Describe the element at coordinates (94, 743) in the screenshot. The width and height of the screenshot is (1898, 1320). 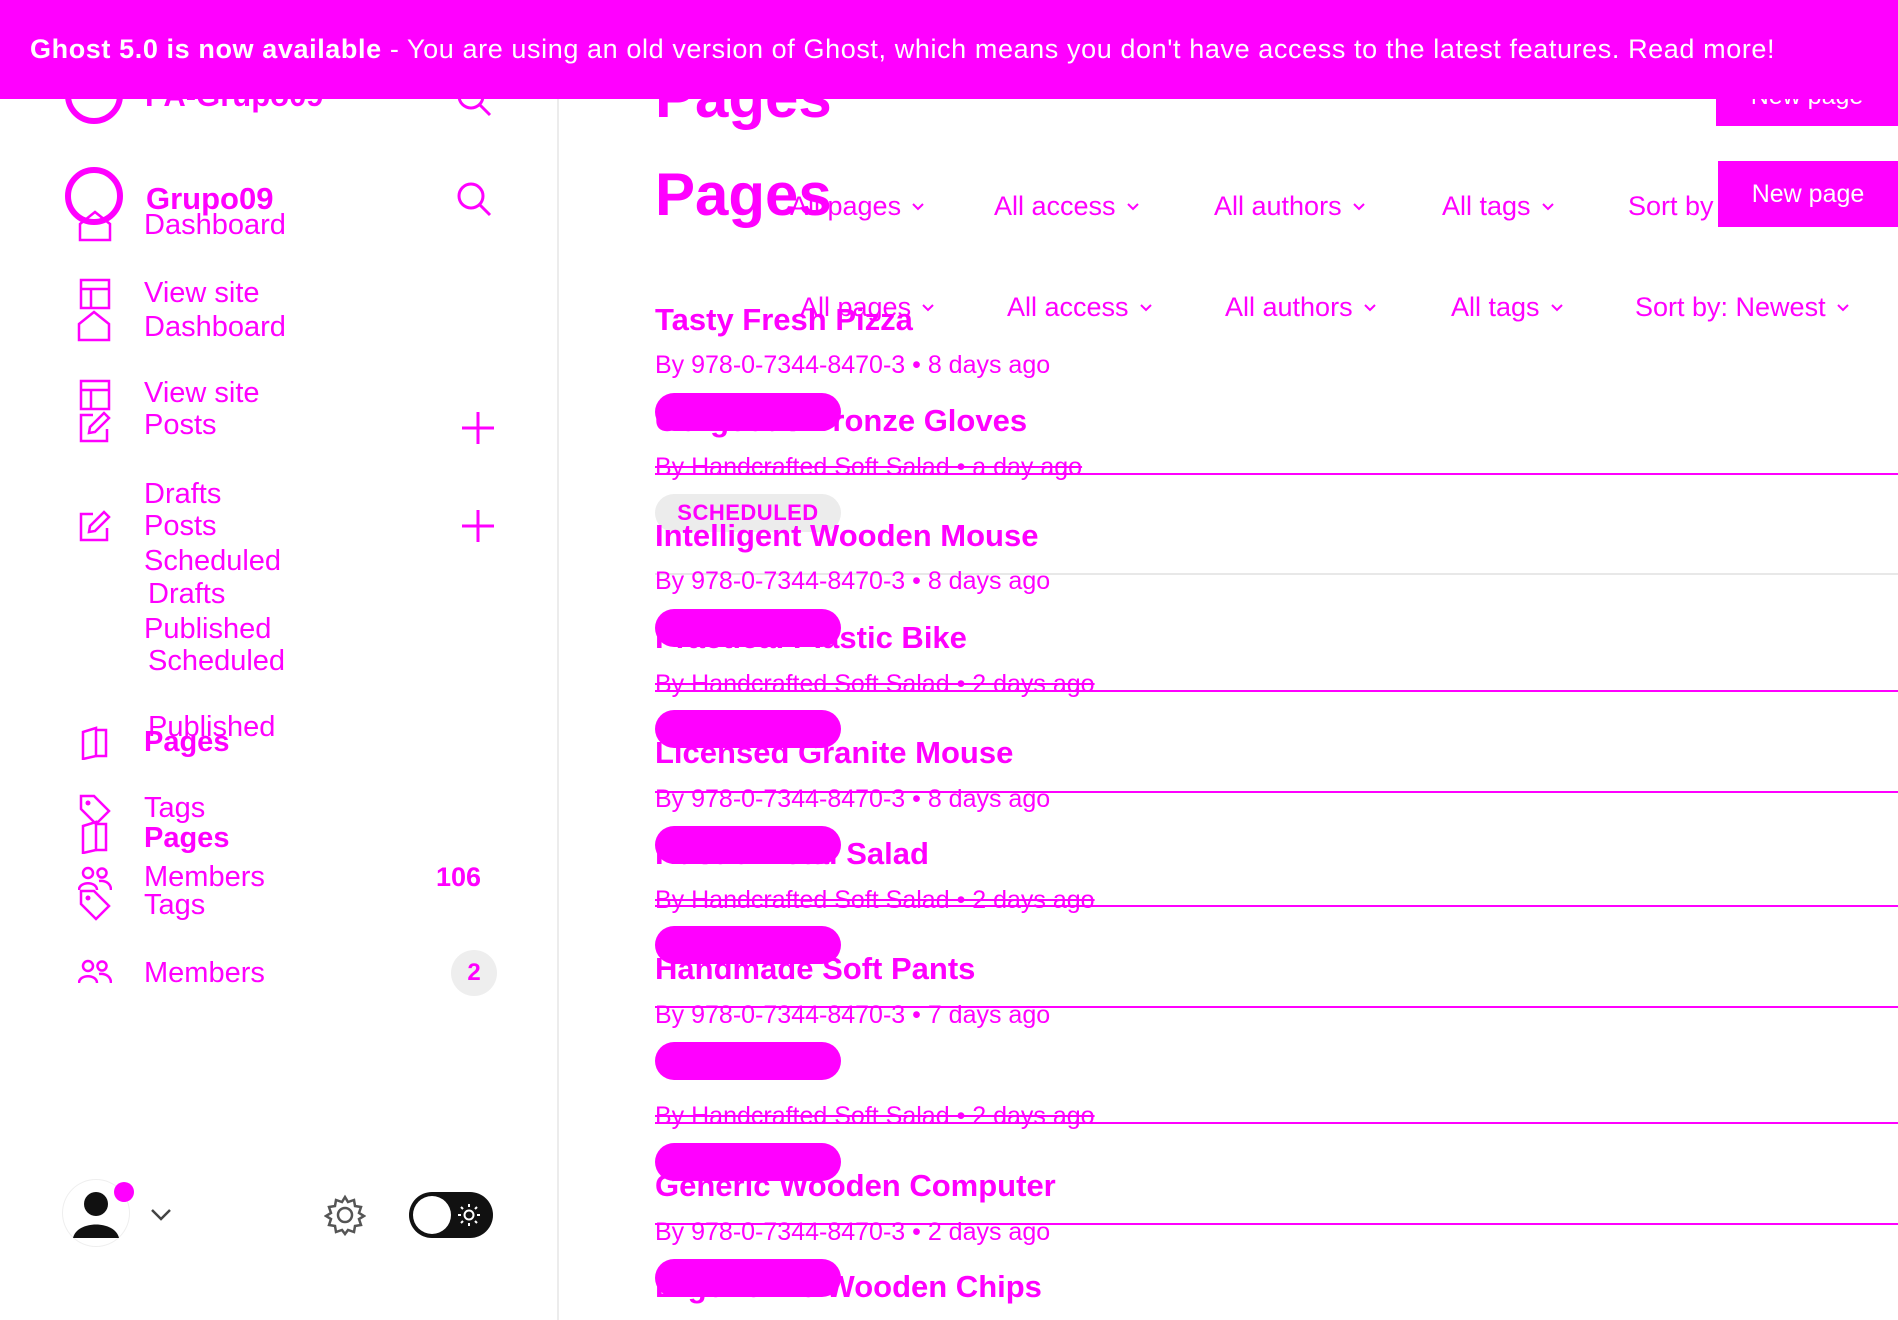
I see `ghost-page-icon` at that location.